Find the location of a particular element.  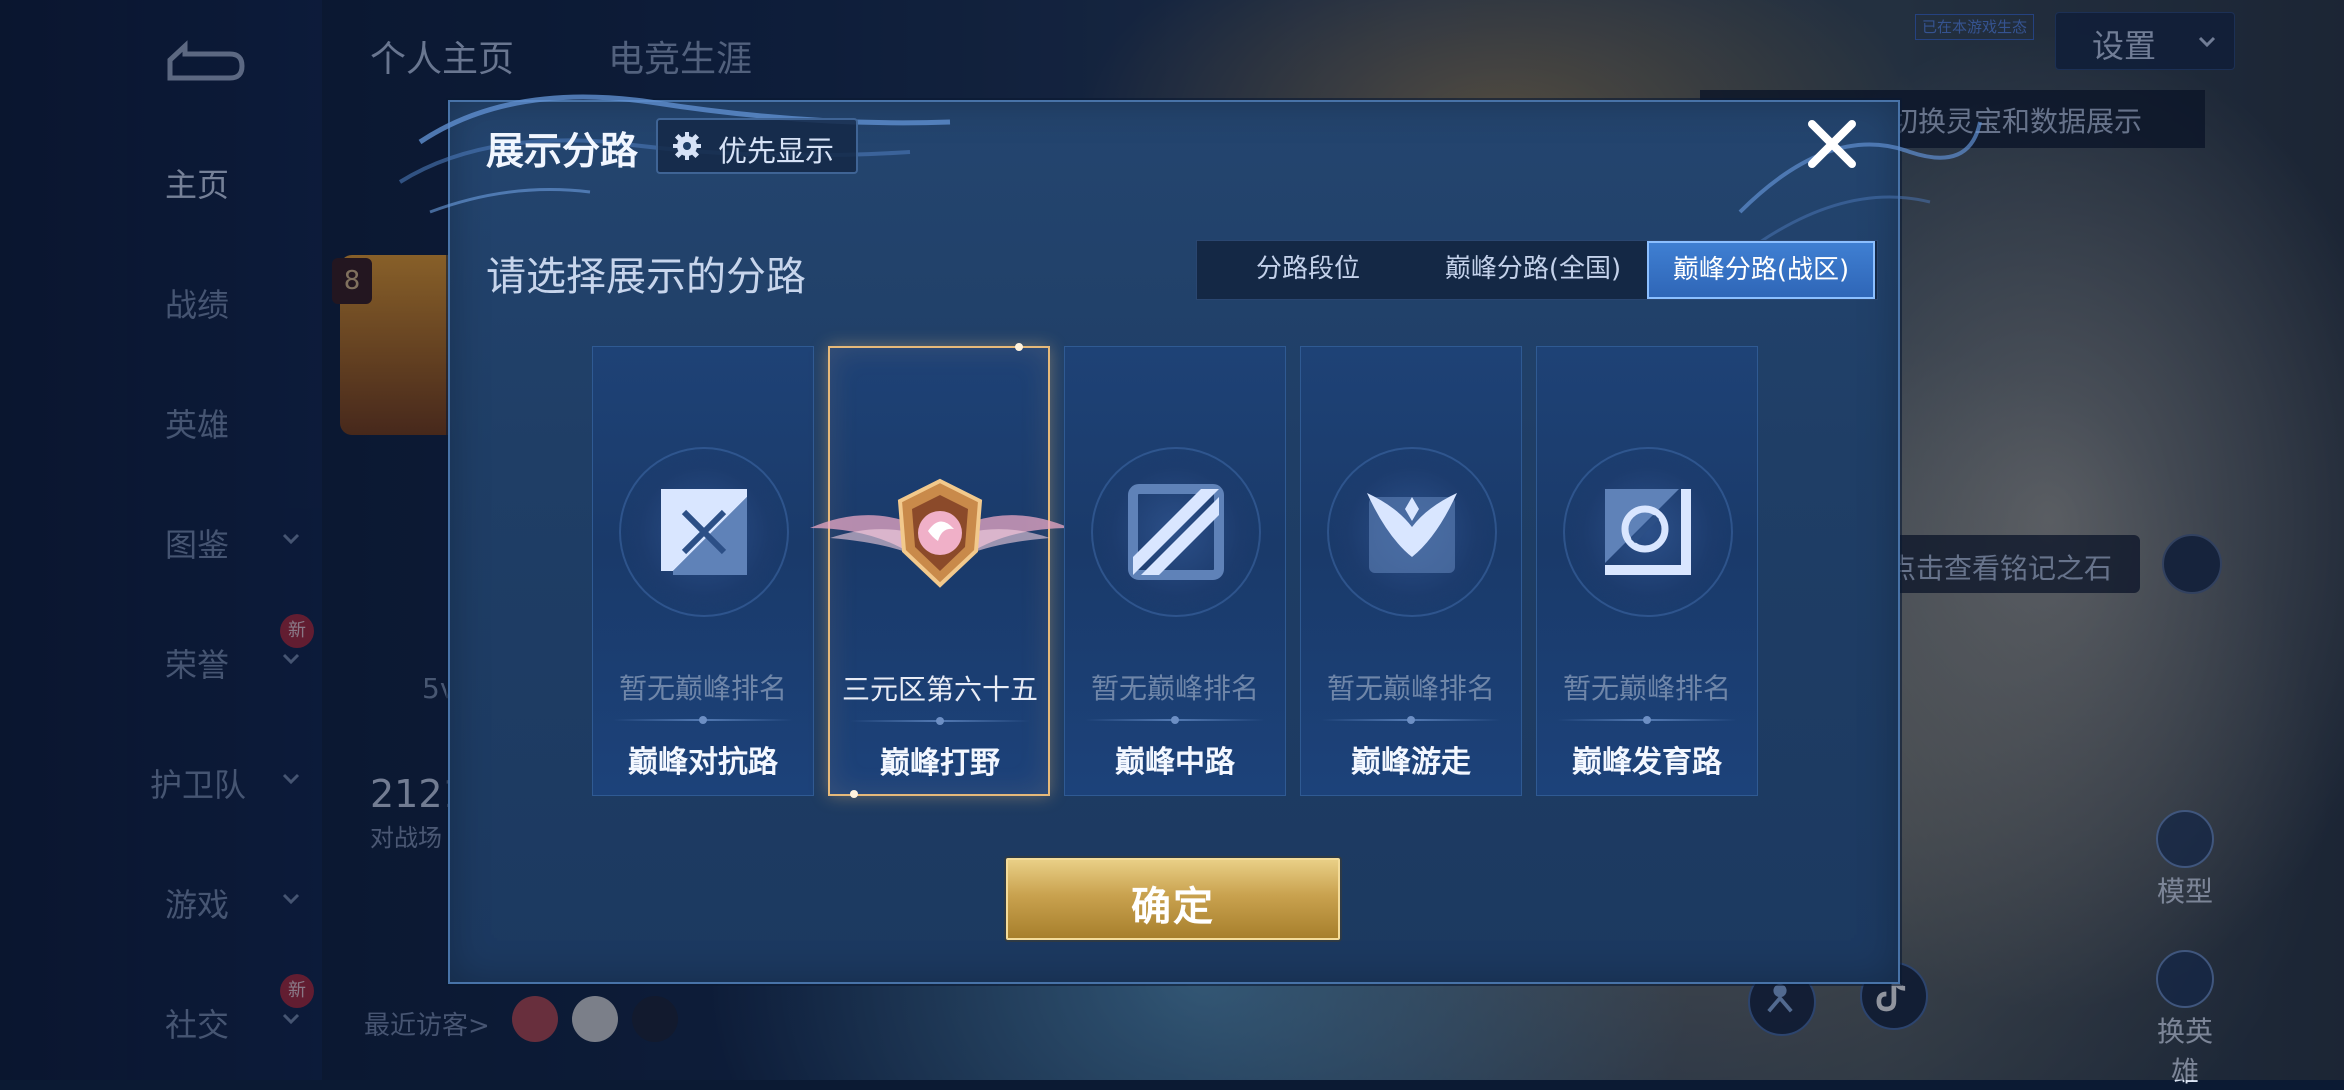

farm-lane-icon is located at coordinates (1648, 532).